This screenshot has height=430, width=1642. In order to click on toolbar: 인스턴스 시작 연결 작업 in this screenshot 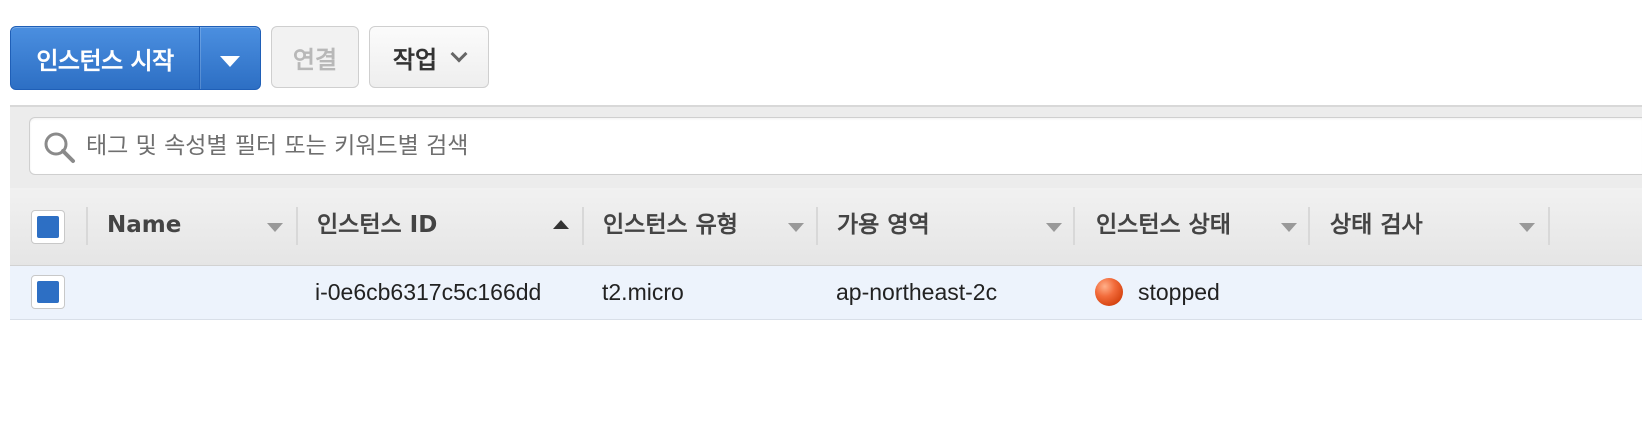, I will do `click(249, 58)`.